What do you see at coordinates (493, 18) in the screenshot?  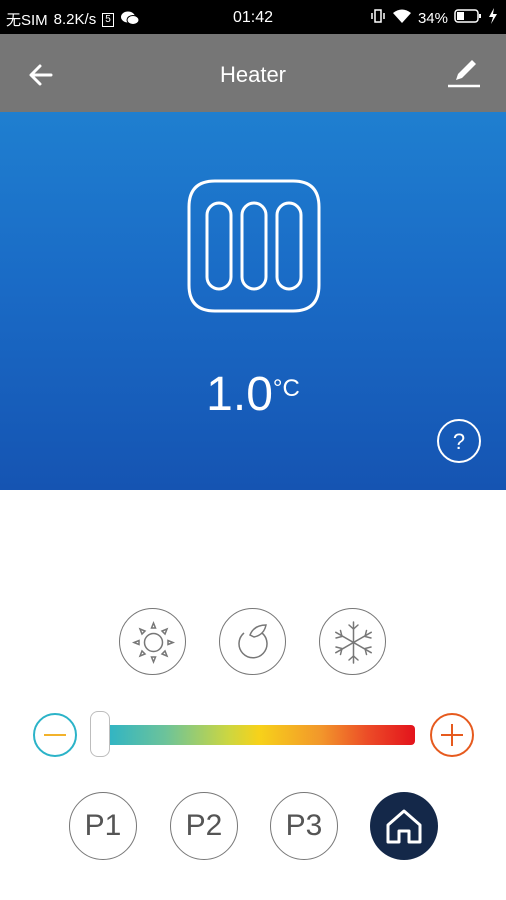 I see `charging-icon` at bounding box center [493, 18].